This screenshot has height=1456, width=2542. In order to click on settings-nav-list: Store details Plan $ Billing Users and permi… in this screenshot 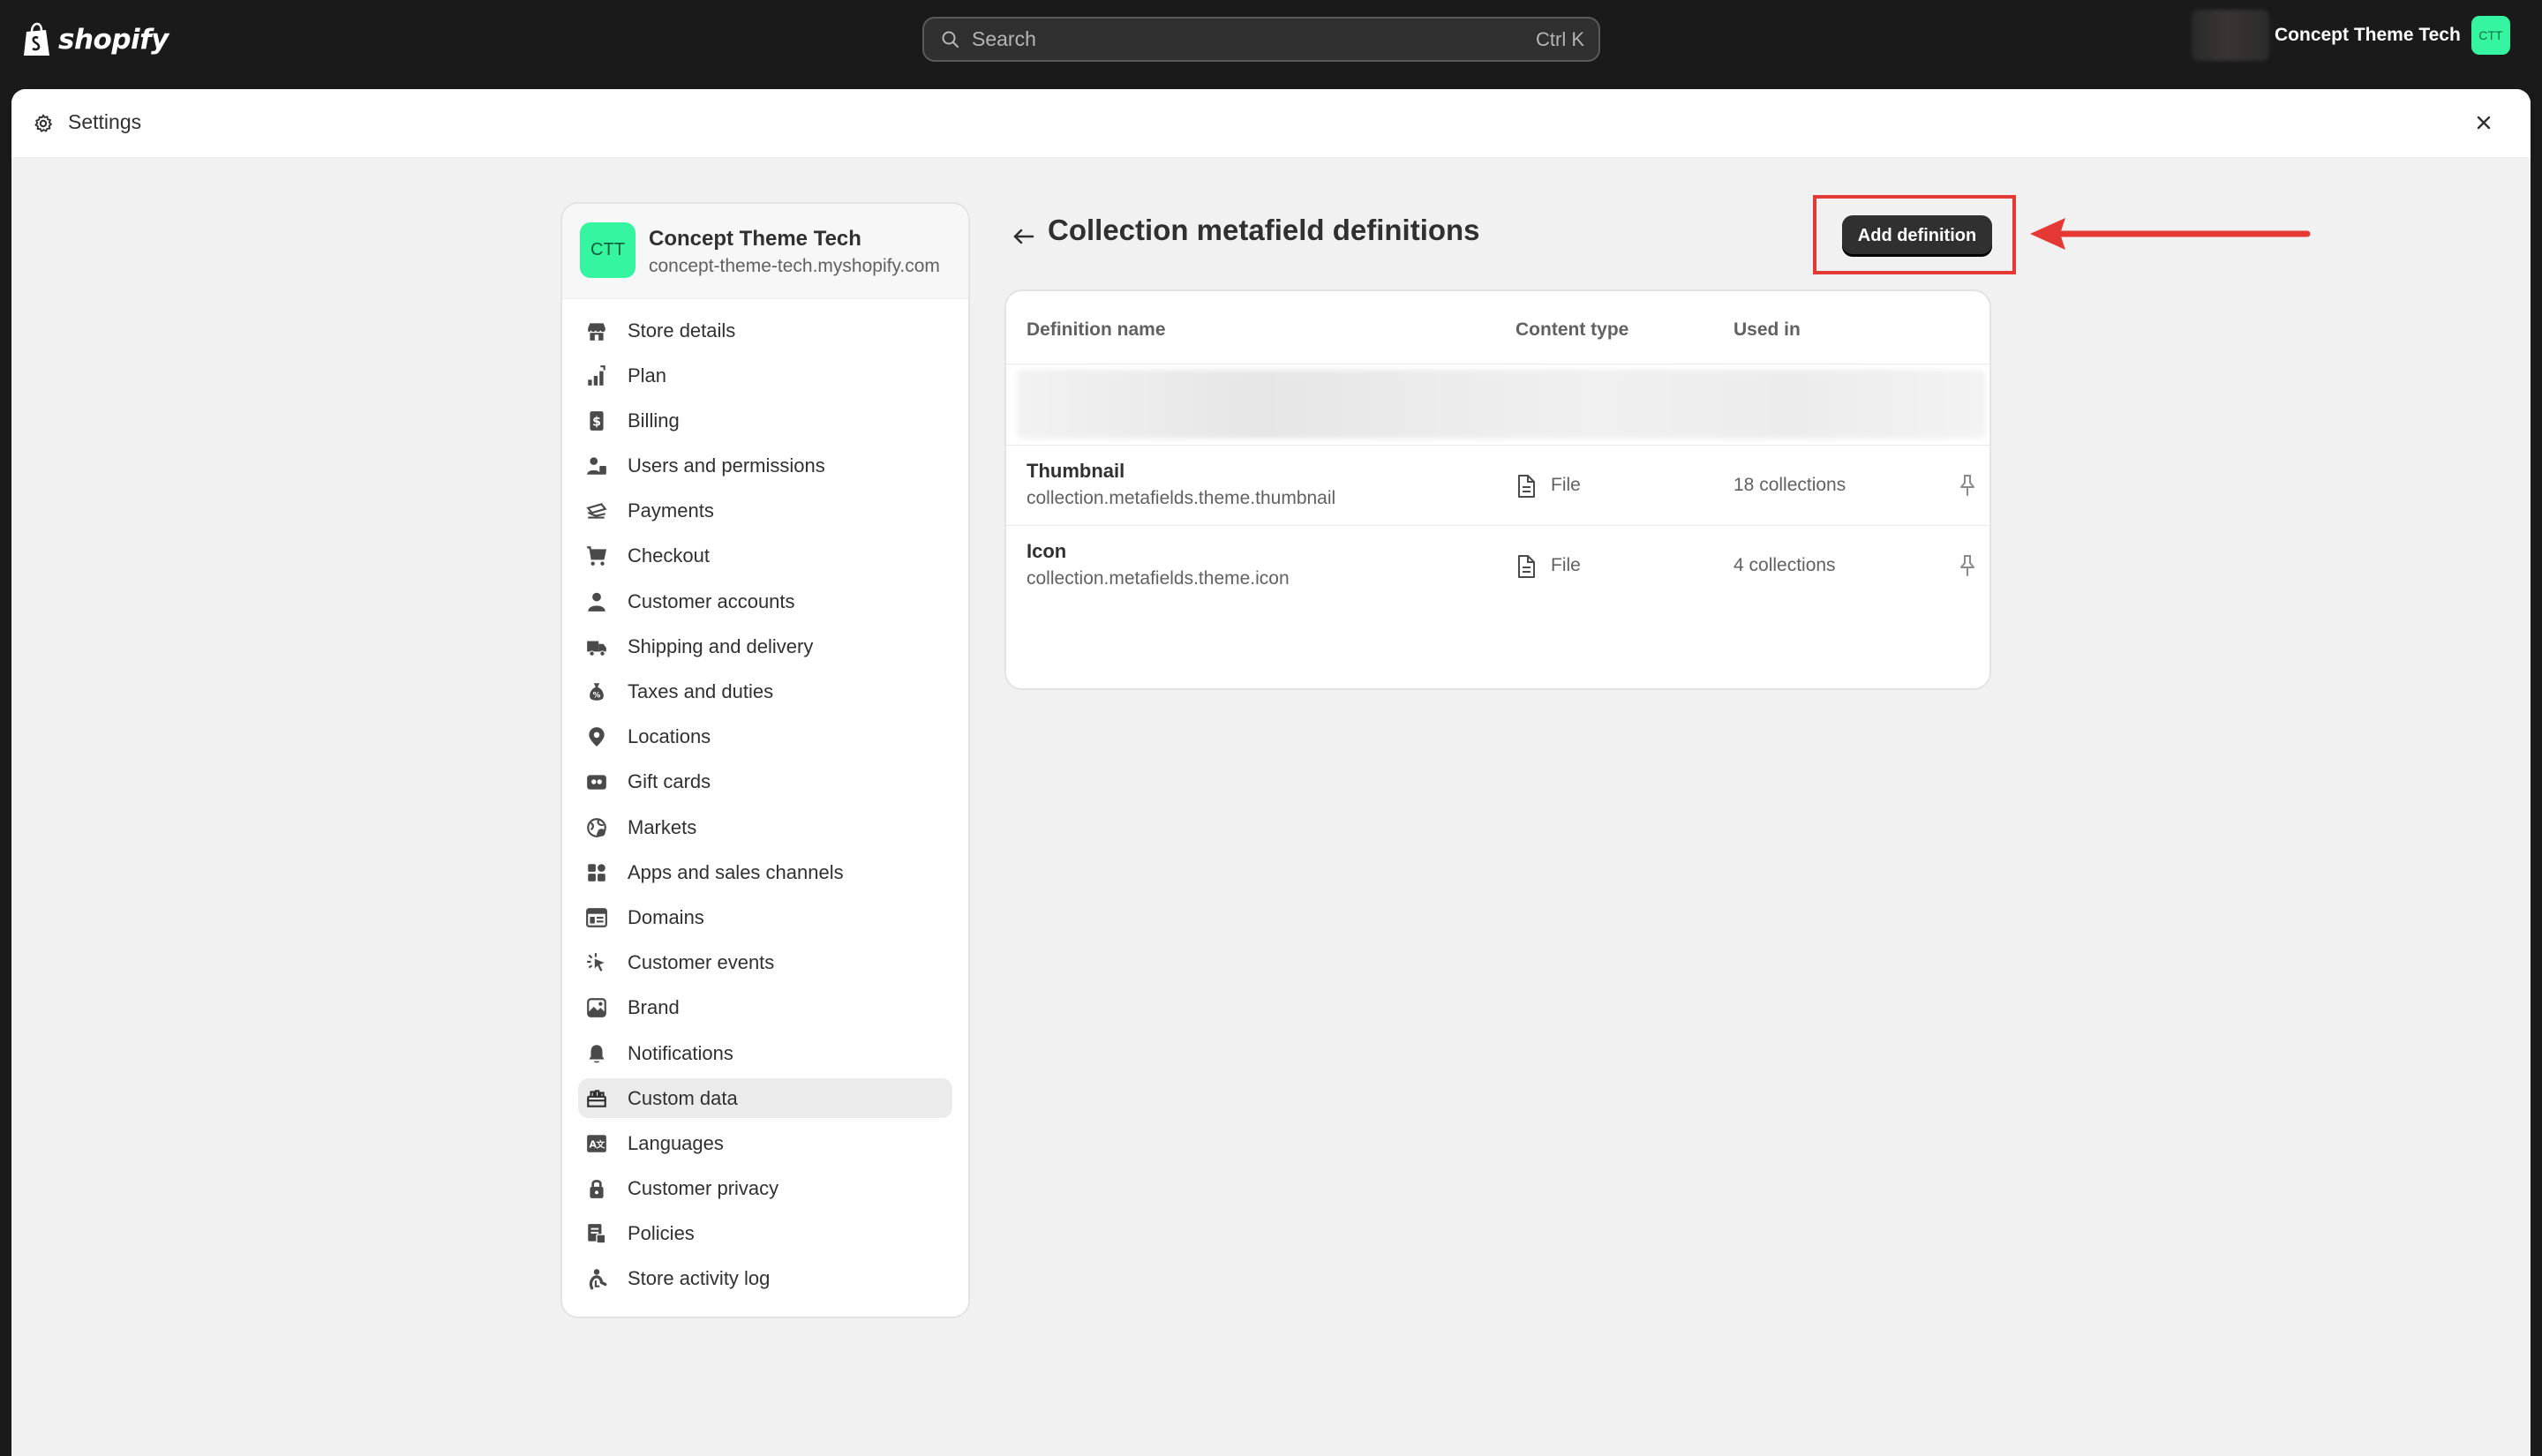, I will do `click(765, 807)`.